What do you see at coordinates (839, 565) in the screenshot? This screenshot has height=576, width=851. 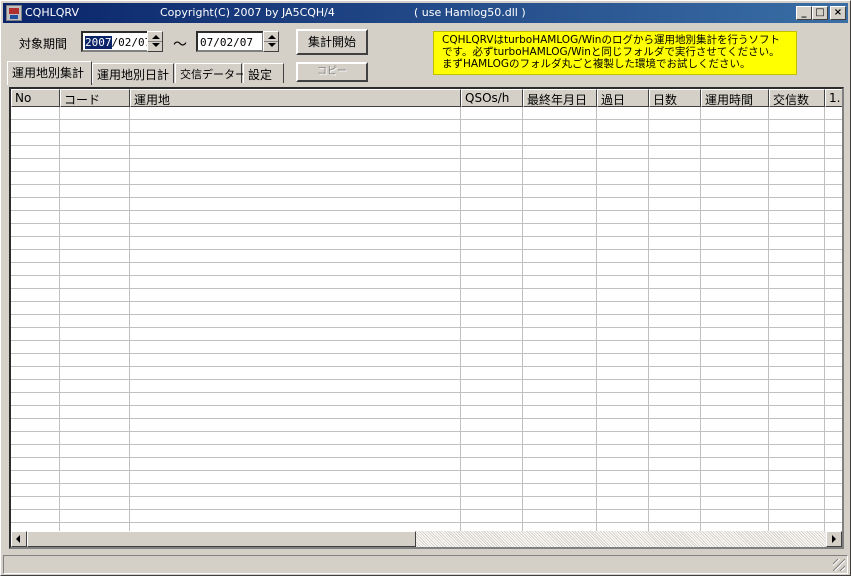 I see `resize-grip-icon` at bounding box center [839, 565].